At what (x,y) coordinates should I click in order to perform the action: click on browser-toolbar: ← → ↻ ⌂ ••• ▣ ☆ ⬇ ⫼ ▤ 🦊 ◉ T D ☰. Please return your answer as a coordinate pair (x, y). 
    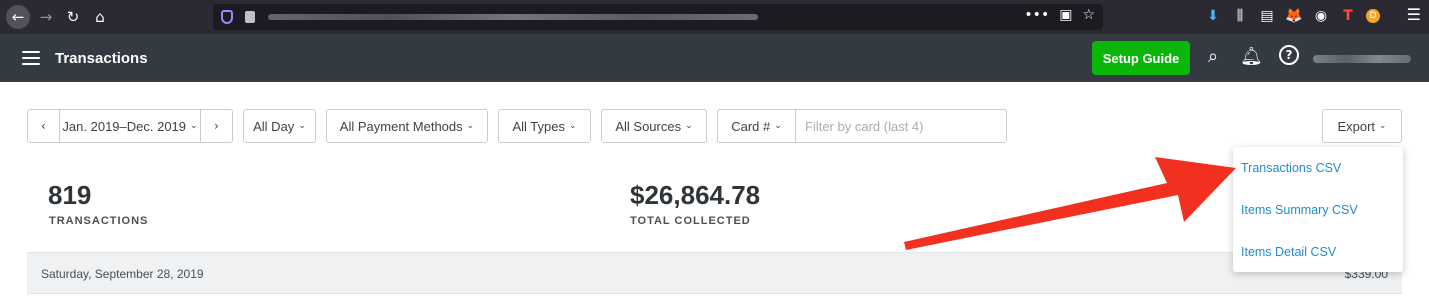
    Looking at the image, I should click on (714, 17).